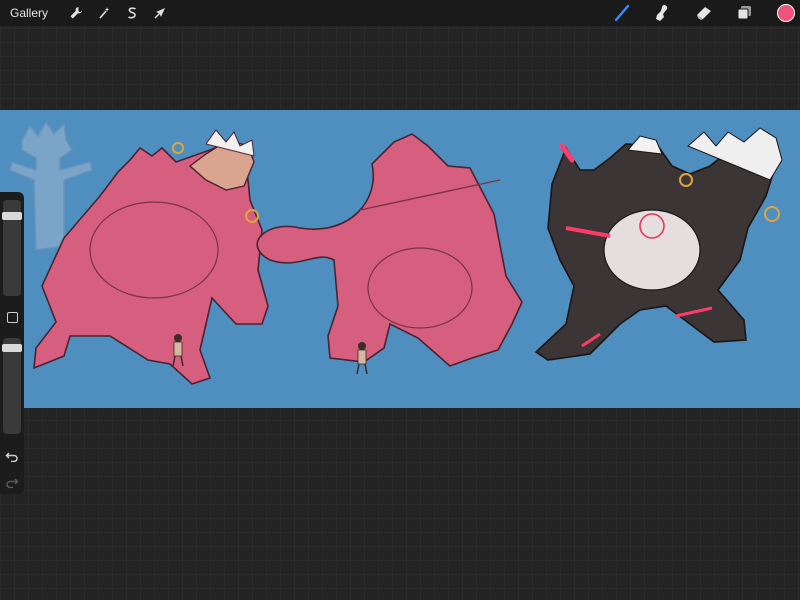 Image resolution: width=800 pixels, height=600 pixels. I want to click on color-button, so click(786, 13).